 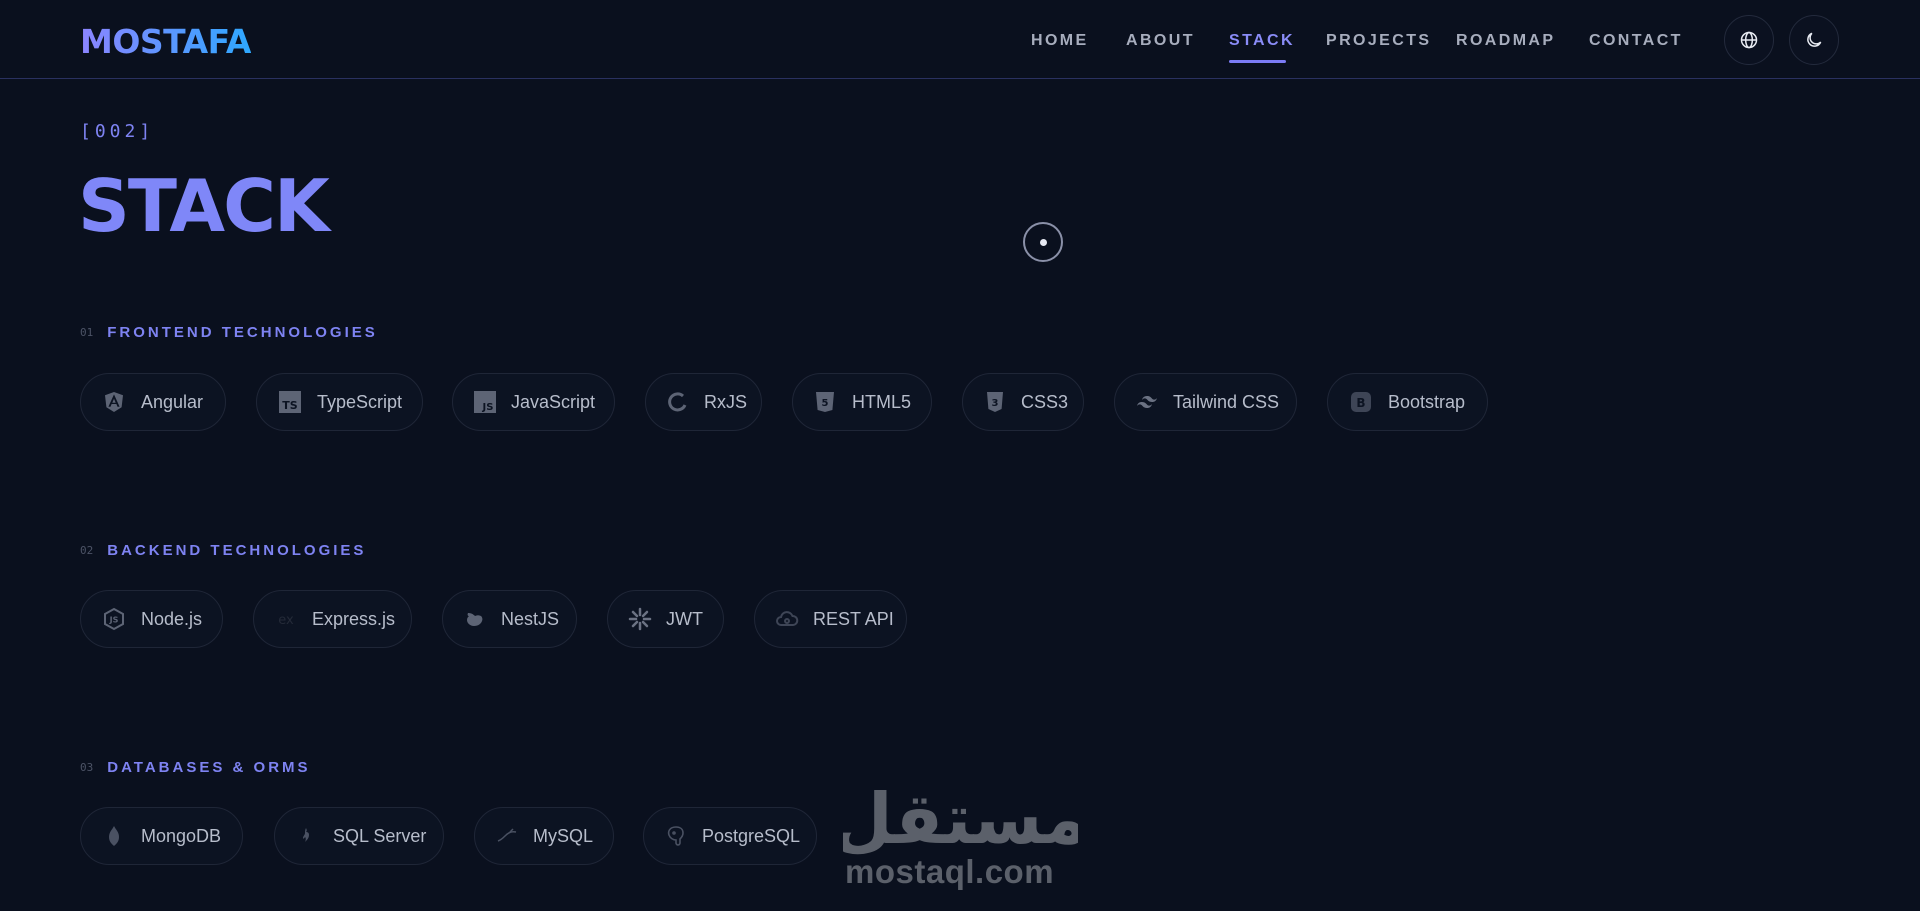 I want to click on moon-icon, so click(x=1814, y=39).